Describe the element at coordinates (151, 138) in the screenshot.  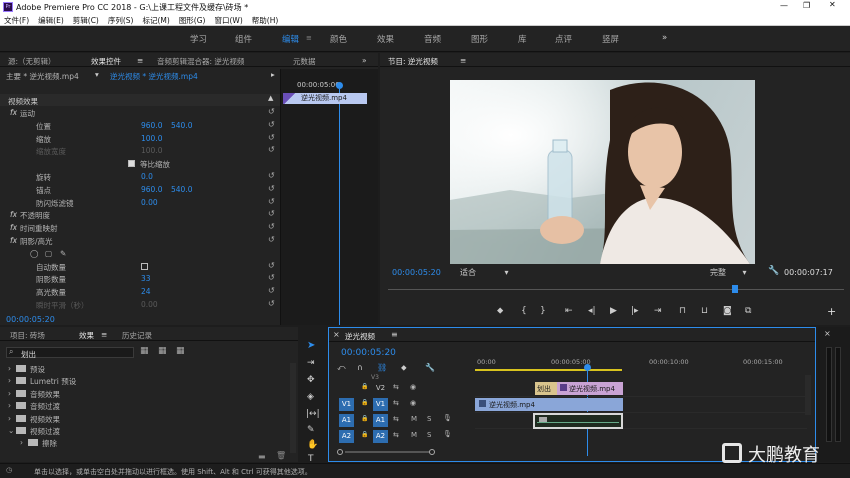
I see `param-value-1: 100.0` at that location.